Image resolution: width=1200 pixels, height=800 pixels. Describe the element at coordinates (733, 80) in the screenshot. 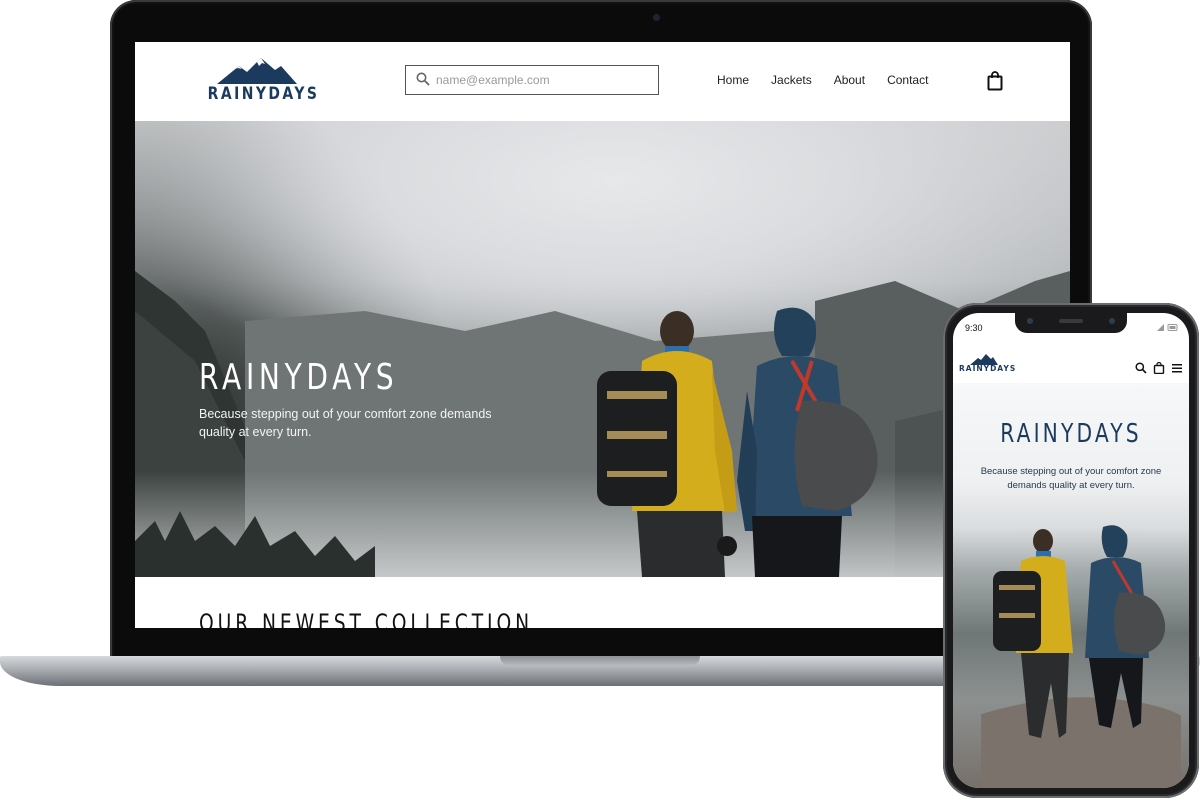

I see `nav-home: Home` at that location.